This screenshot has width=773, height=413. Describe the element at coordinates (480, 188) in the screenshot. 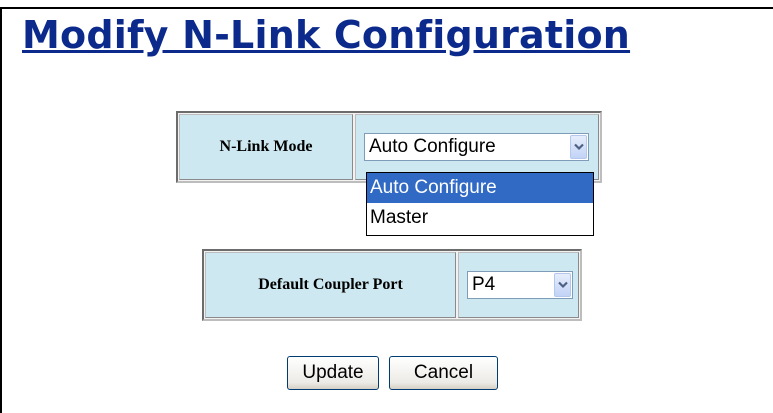

I see `dropdown-option-auto-configure: Auto Configure` at that location.